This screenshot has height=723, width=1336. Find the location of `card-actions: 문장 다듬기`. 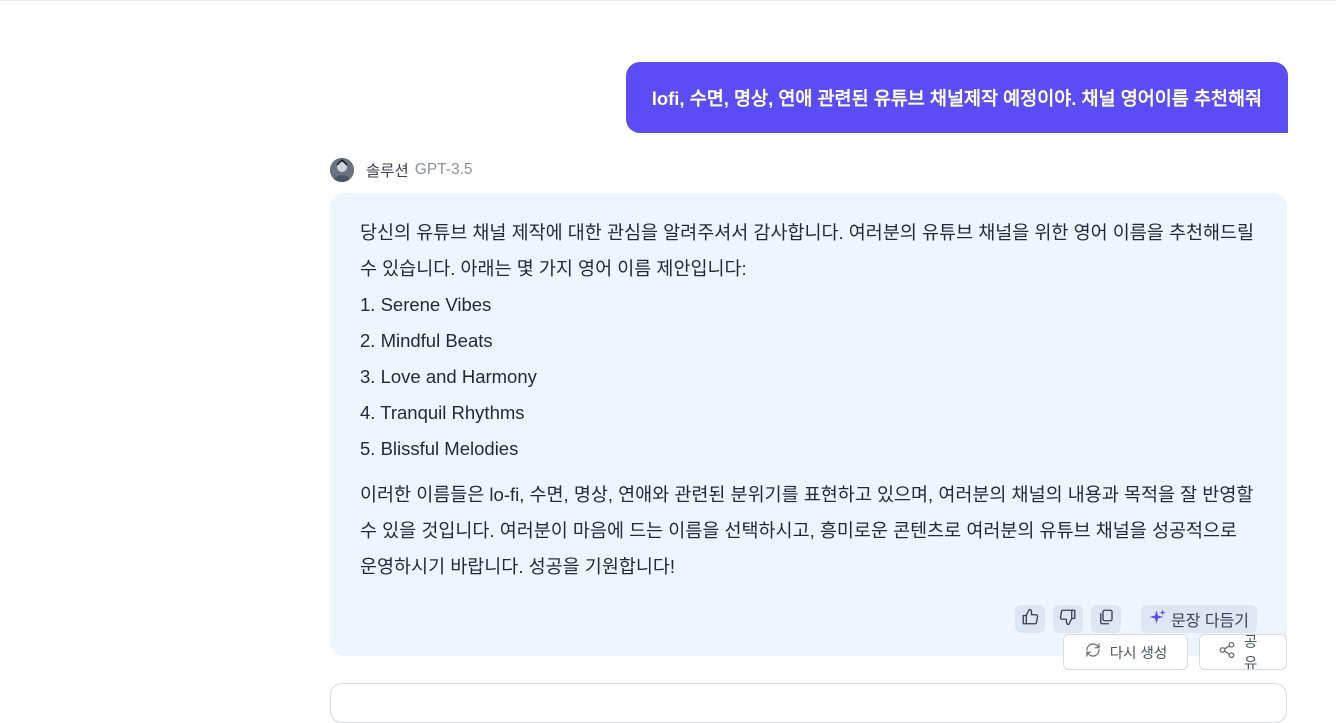

card-actions: 문장 다듬기 is located at coordinates (1136, 619).